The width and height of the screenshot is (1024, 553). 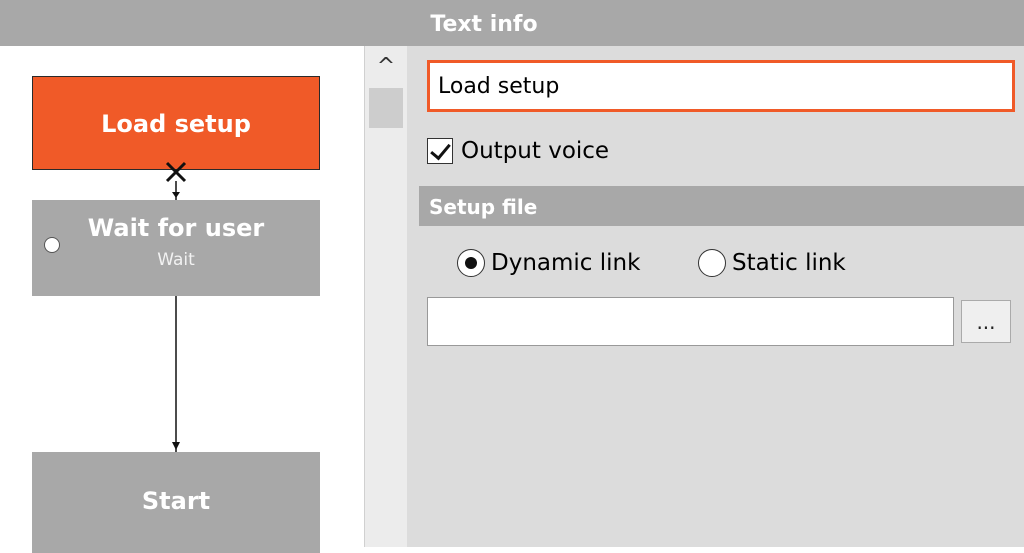 I want to click on flow-connectors, so click(x=176, y=306).